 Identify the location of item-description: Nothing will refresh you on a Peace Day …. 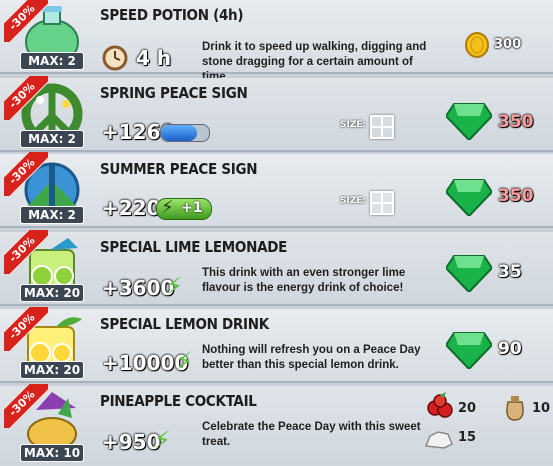
(311, 357).